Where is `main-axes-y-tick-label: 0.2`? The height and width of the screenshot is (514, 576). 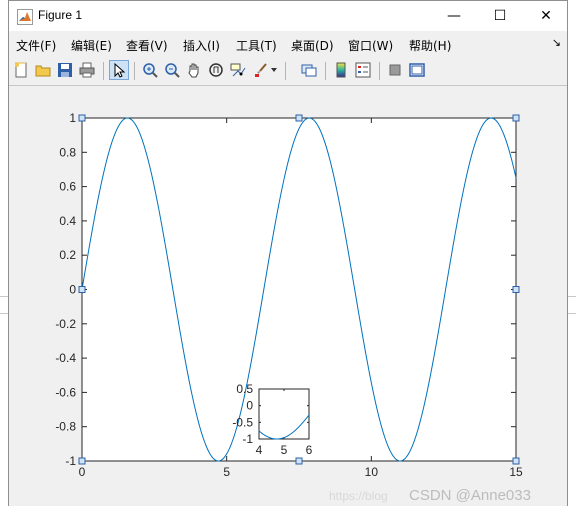
main-axes-y-tick-label: 0.2 is located at coordinates (67, 255).